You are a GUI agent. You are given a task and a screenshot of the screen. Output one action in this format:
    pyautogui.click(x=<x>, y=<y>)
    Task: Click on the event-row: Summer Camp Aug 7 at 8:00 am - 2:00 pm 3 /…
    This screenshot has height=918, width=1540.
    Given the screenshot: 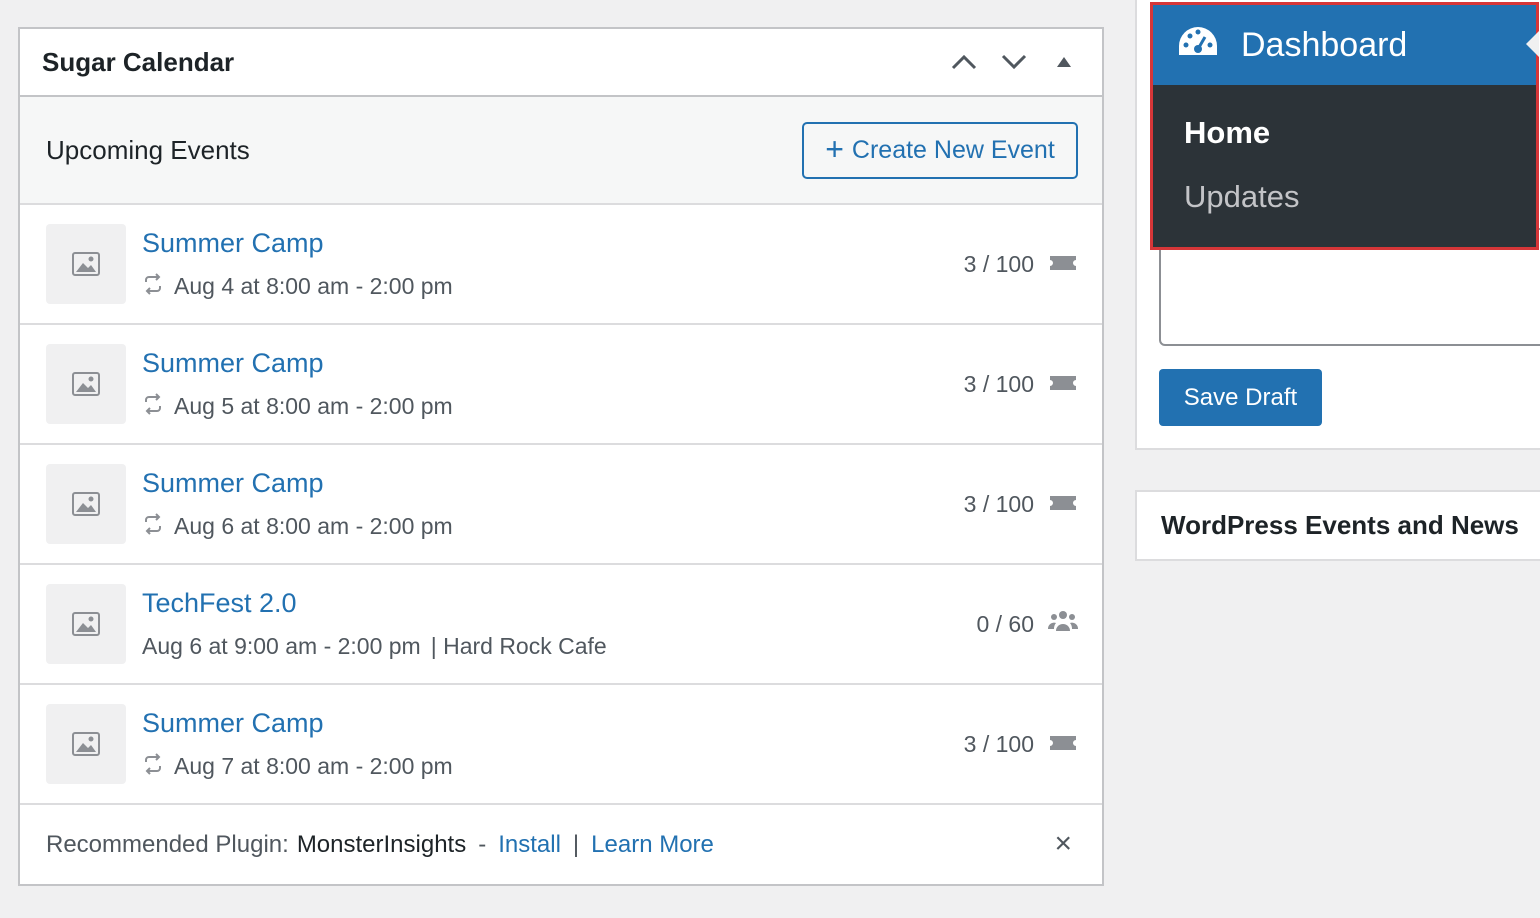 What is the action you would take?
    pyautogui.click(x=561, y=745)
    